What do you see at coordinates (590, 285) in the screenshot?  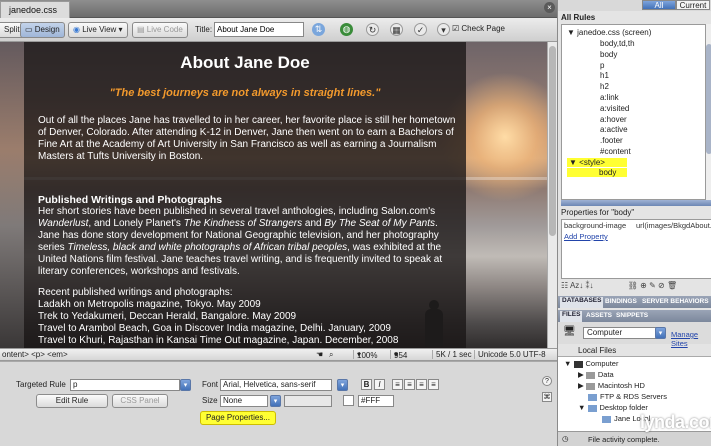 I see `set-properties-icon: ⁑↓` at bounding box center [590, 285].